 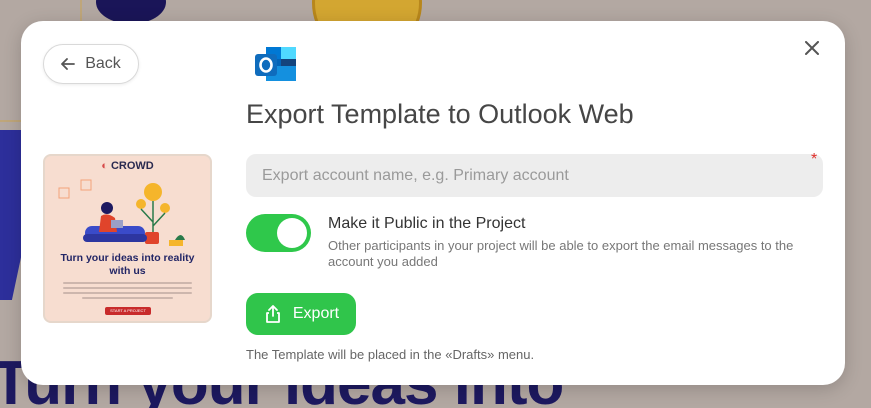 What do you see at coordinates (316, 313) in the screenshot?
I see `export-button-label: Export` at bounding box center [316, 313].